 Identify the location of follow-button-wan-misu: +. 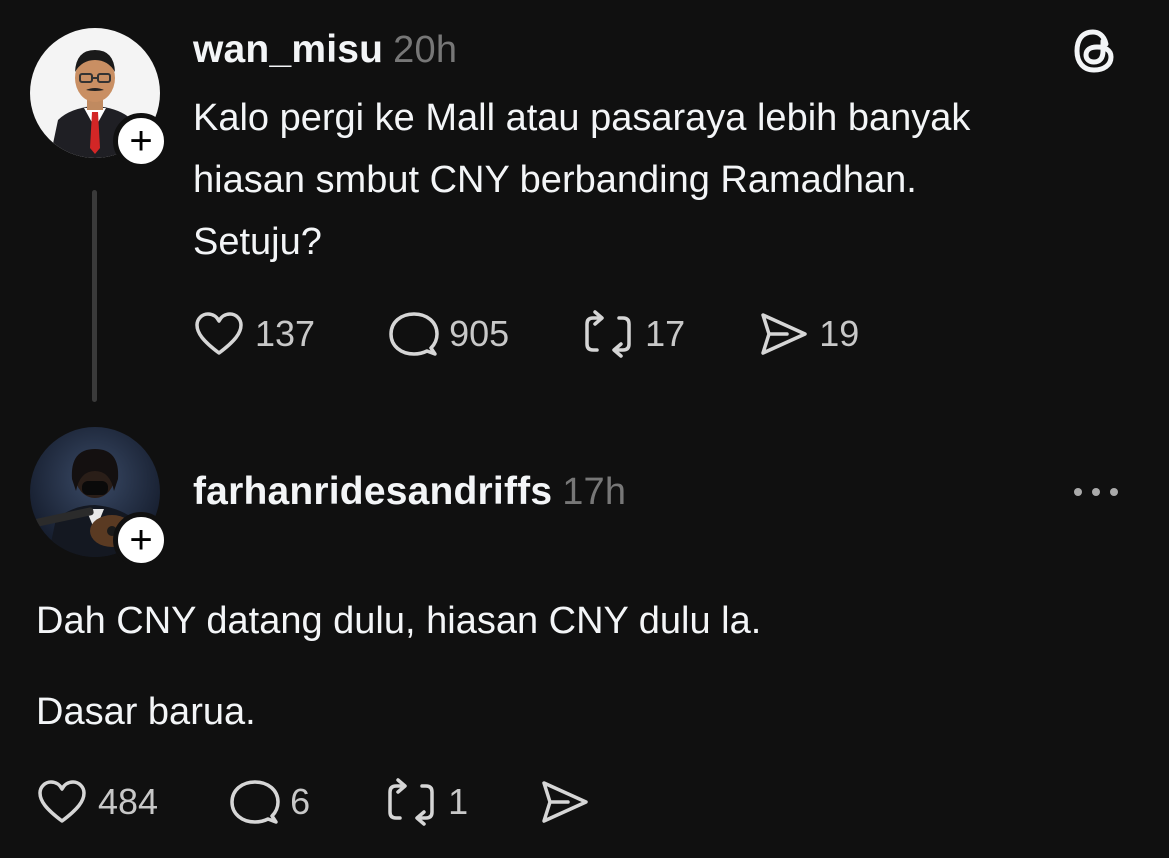
(141, 141).